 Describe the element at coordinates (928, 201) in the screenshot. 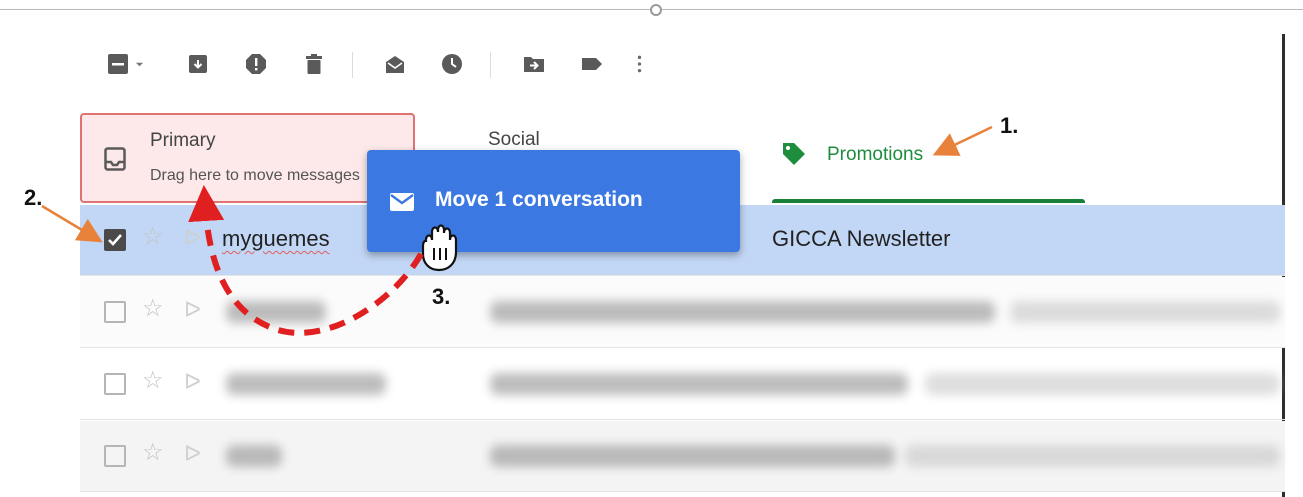

I see `active-tab-indicator` at that location.